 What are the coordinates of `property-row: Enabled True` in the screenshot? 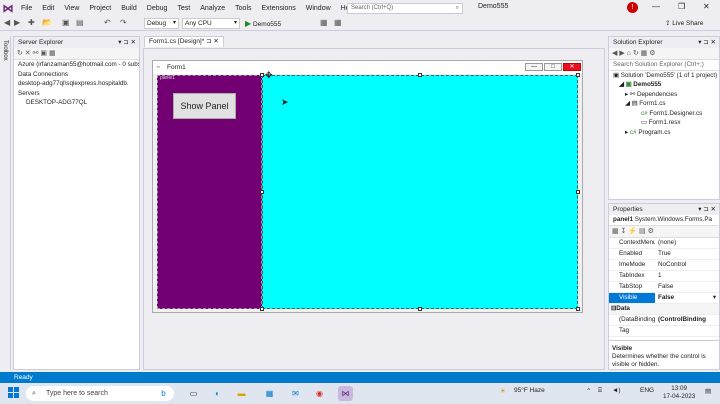 It's located at (664, 254).